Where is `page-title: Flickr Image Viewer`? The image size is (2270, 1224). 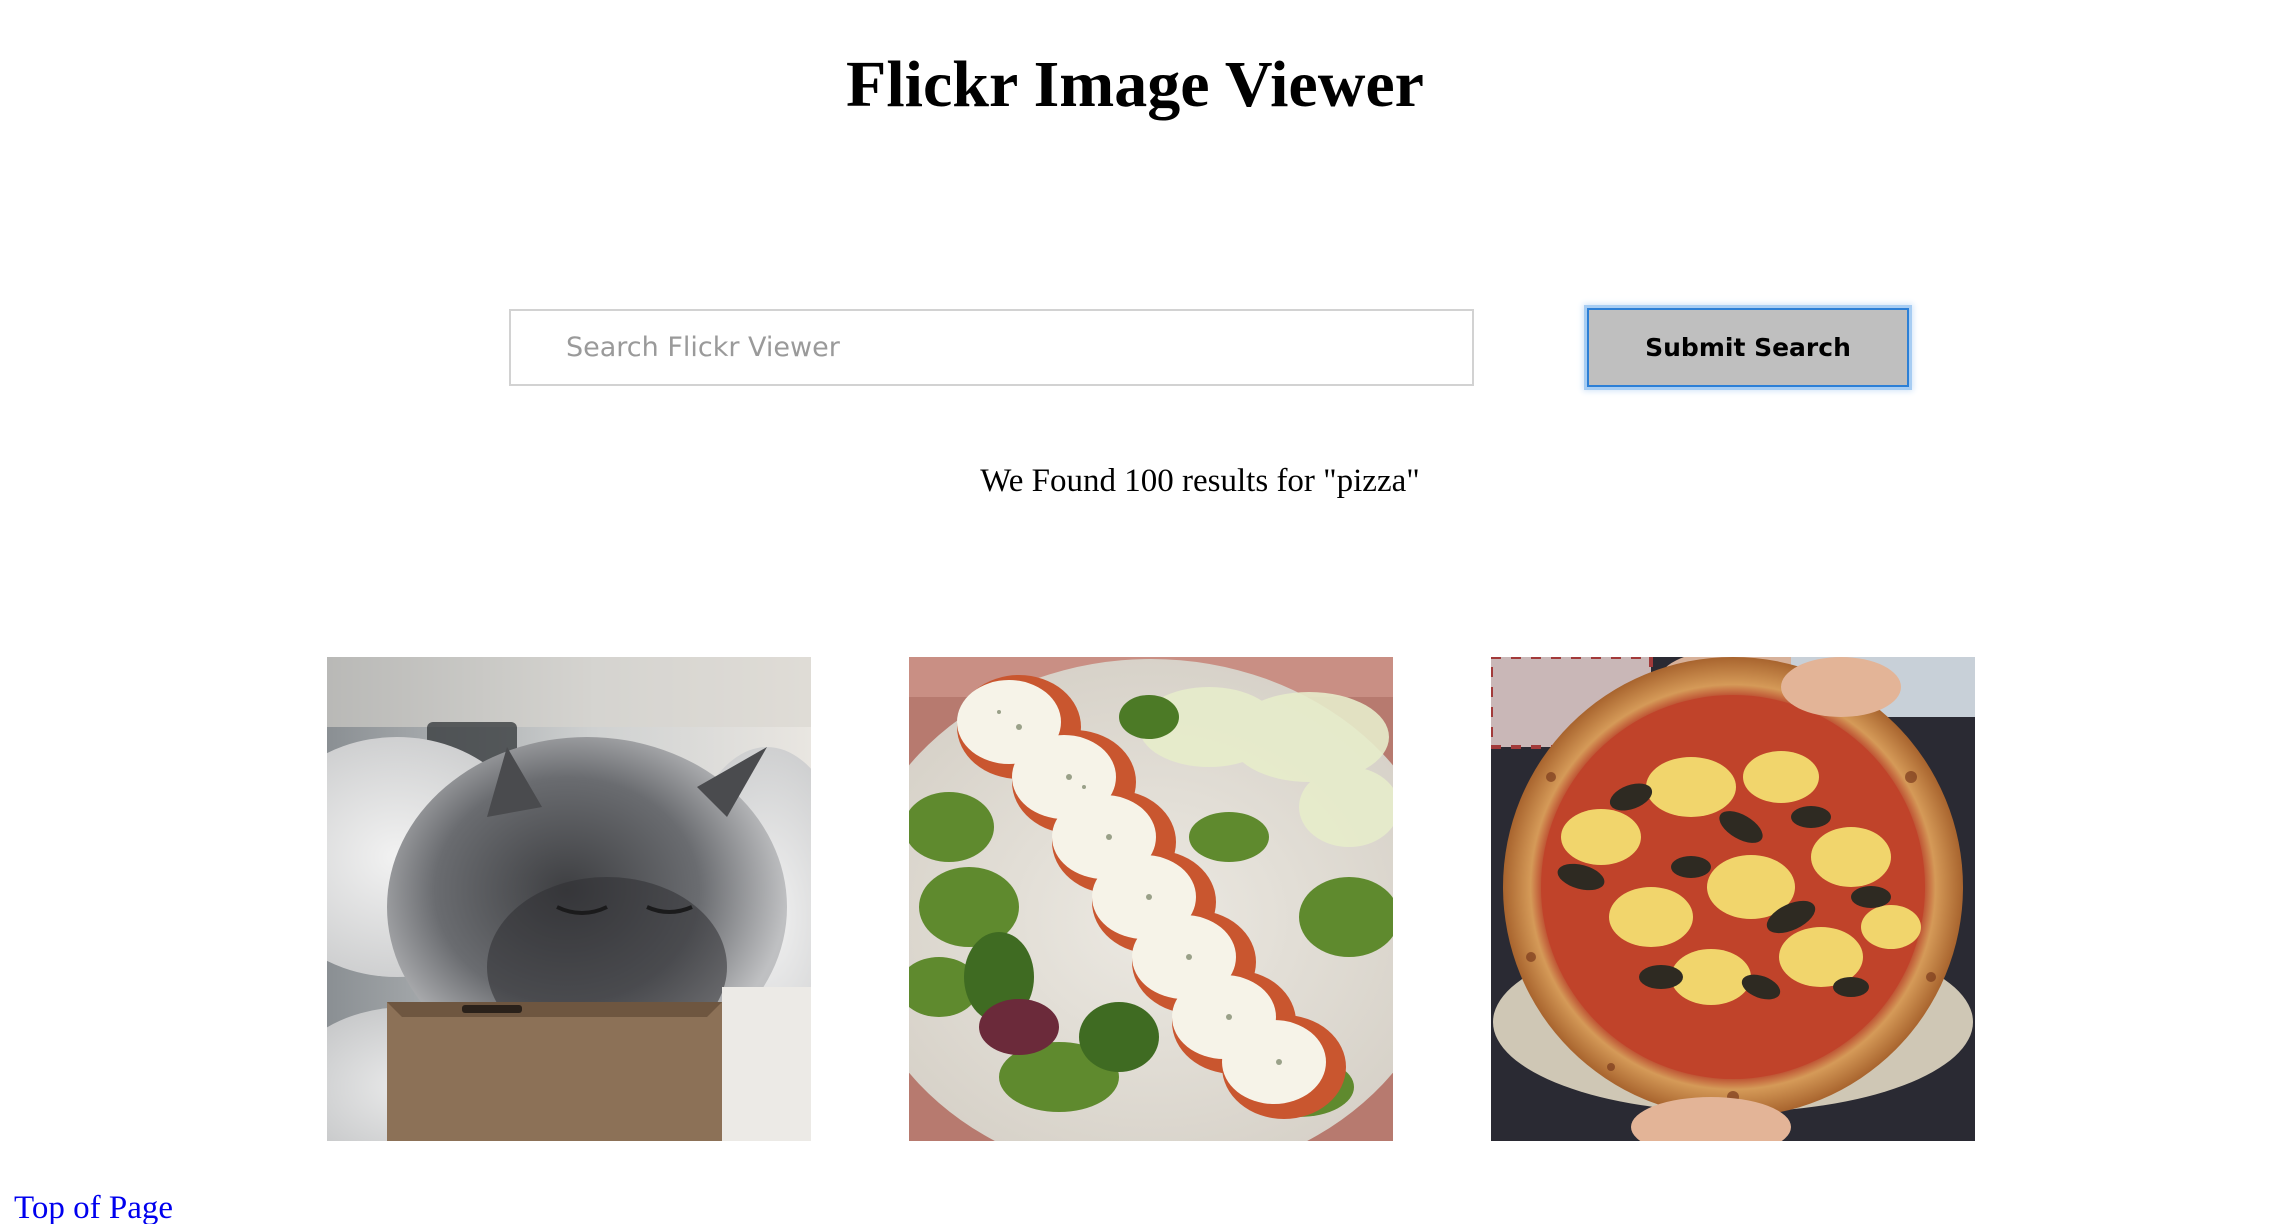
page-title: Flickr Image Viewer is located at coordinates (1135, 84).